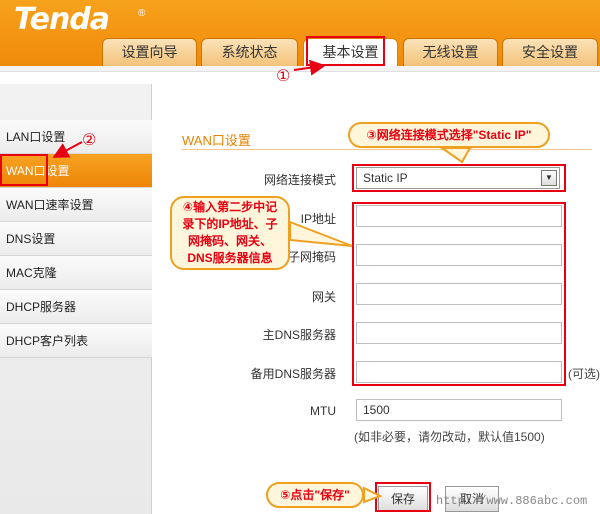  What do you see at coordinates (512, 501) in the screenshot?
I see `watermark: http://www.886abc.com` at bounding box center [512, 501].